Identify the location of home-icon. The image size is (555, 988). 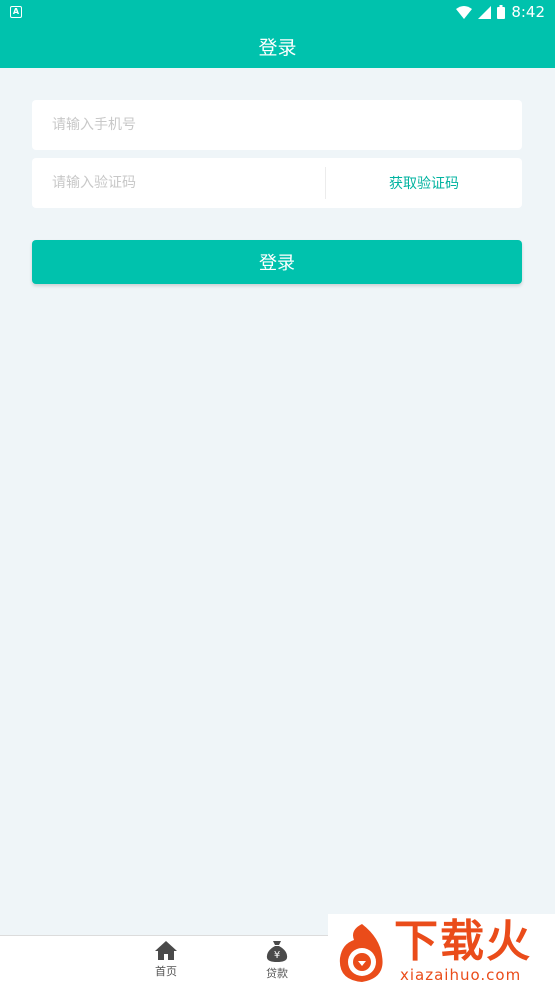
(166, 950).